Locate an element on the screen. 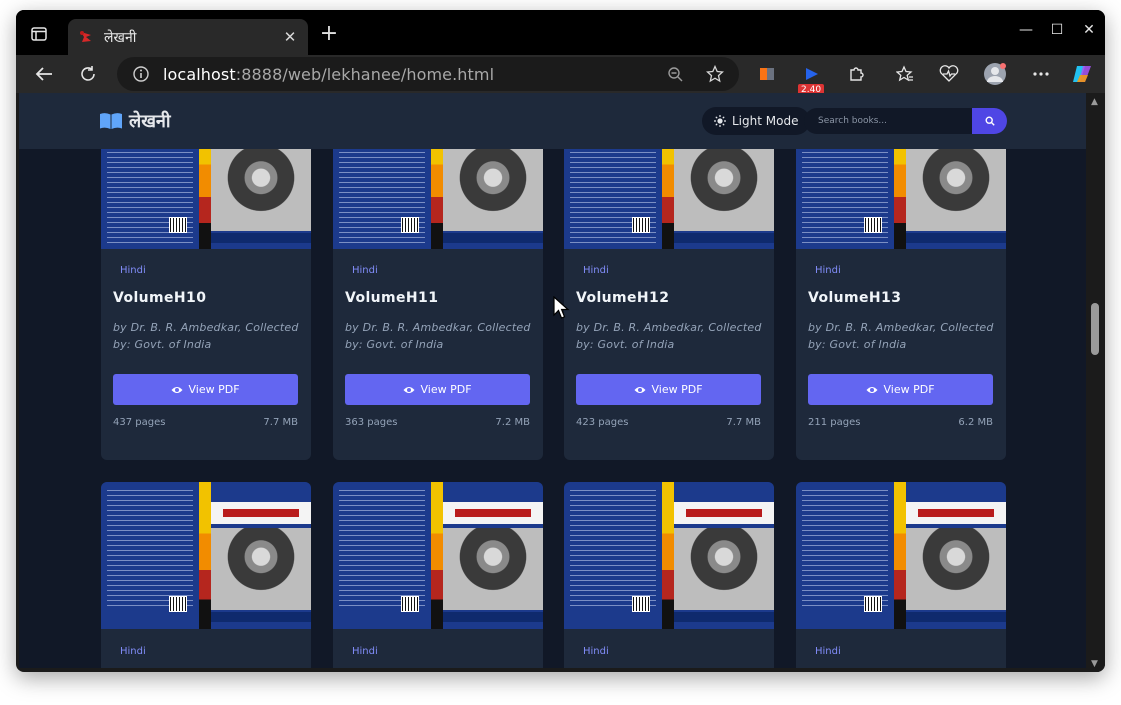 This screenshot has width=1121, height=705. tab-title: लेखनी is located at coordinates (120, 37).